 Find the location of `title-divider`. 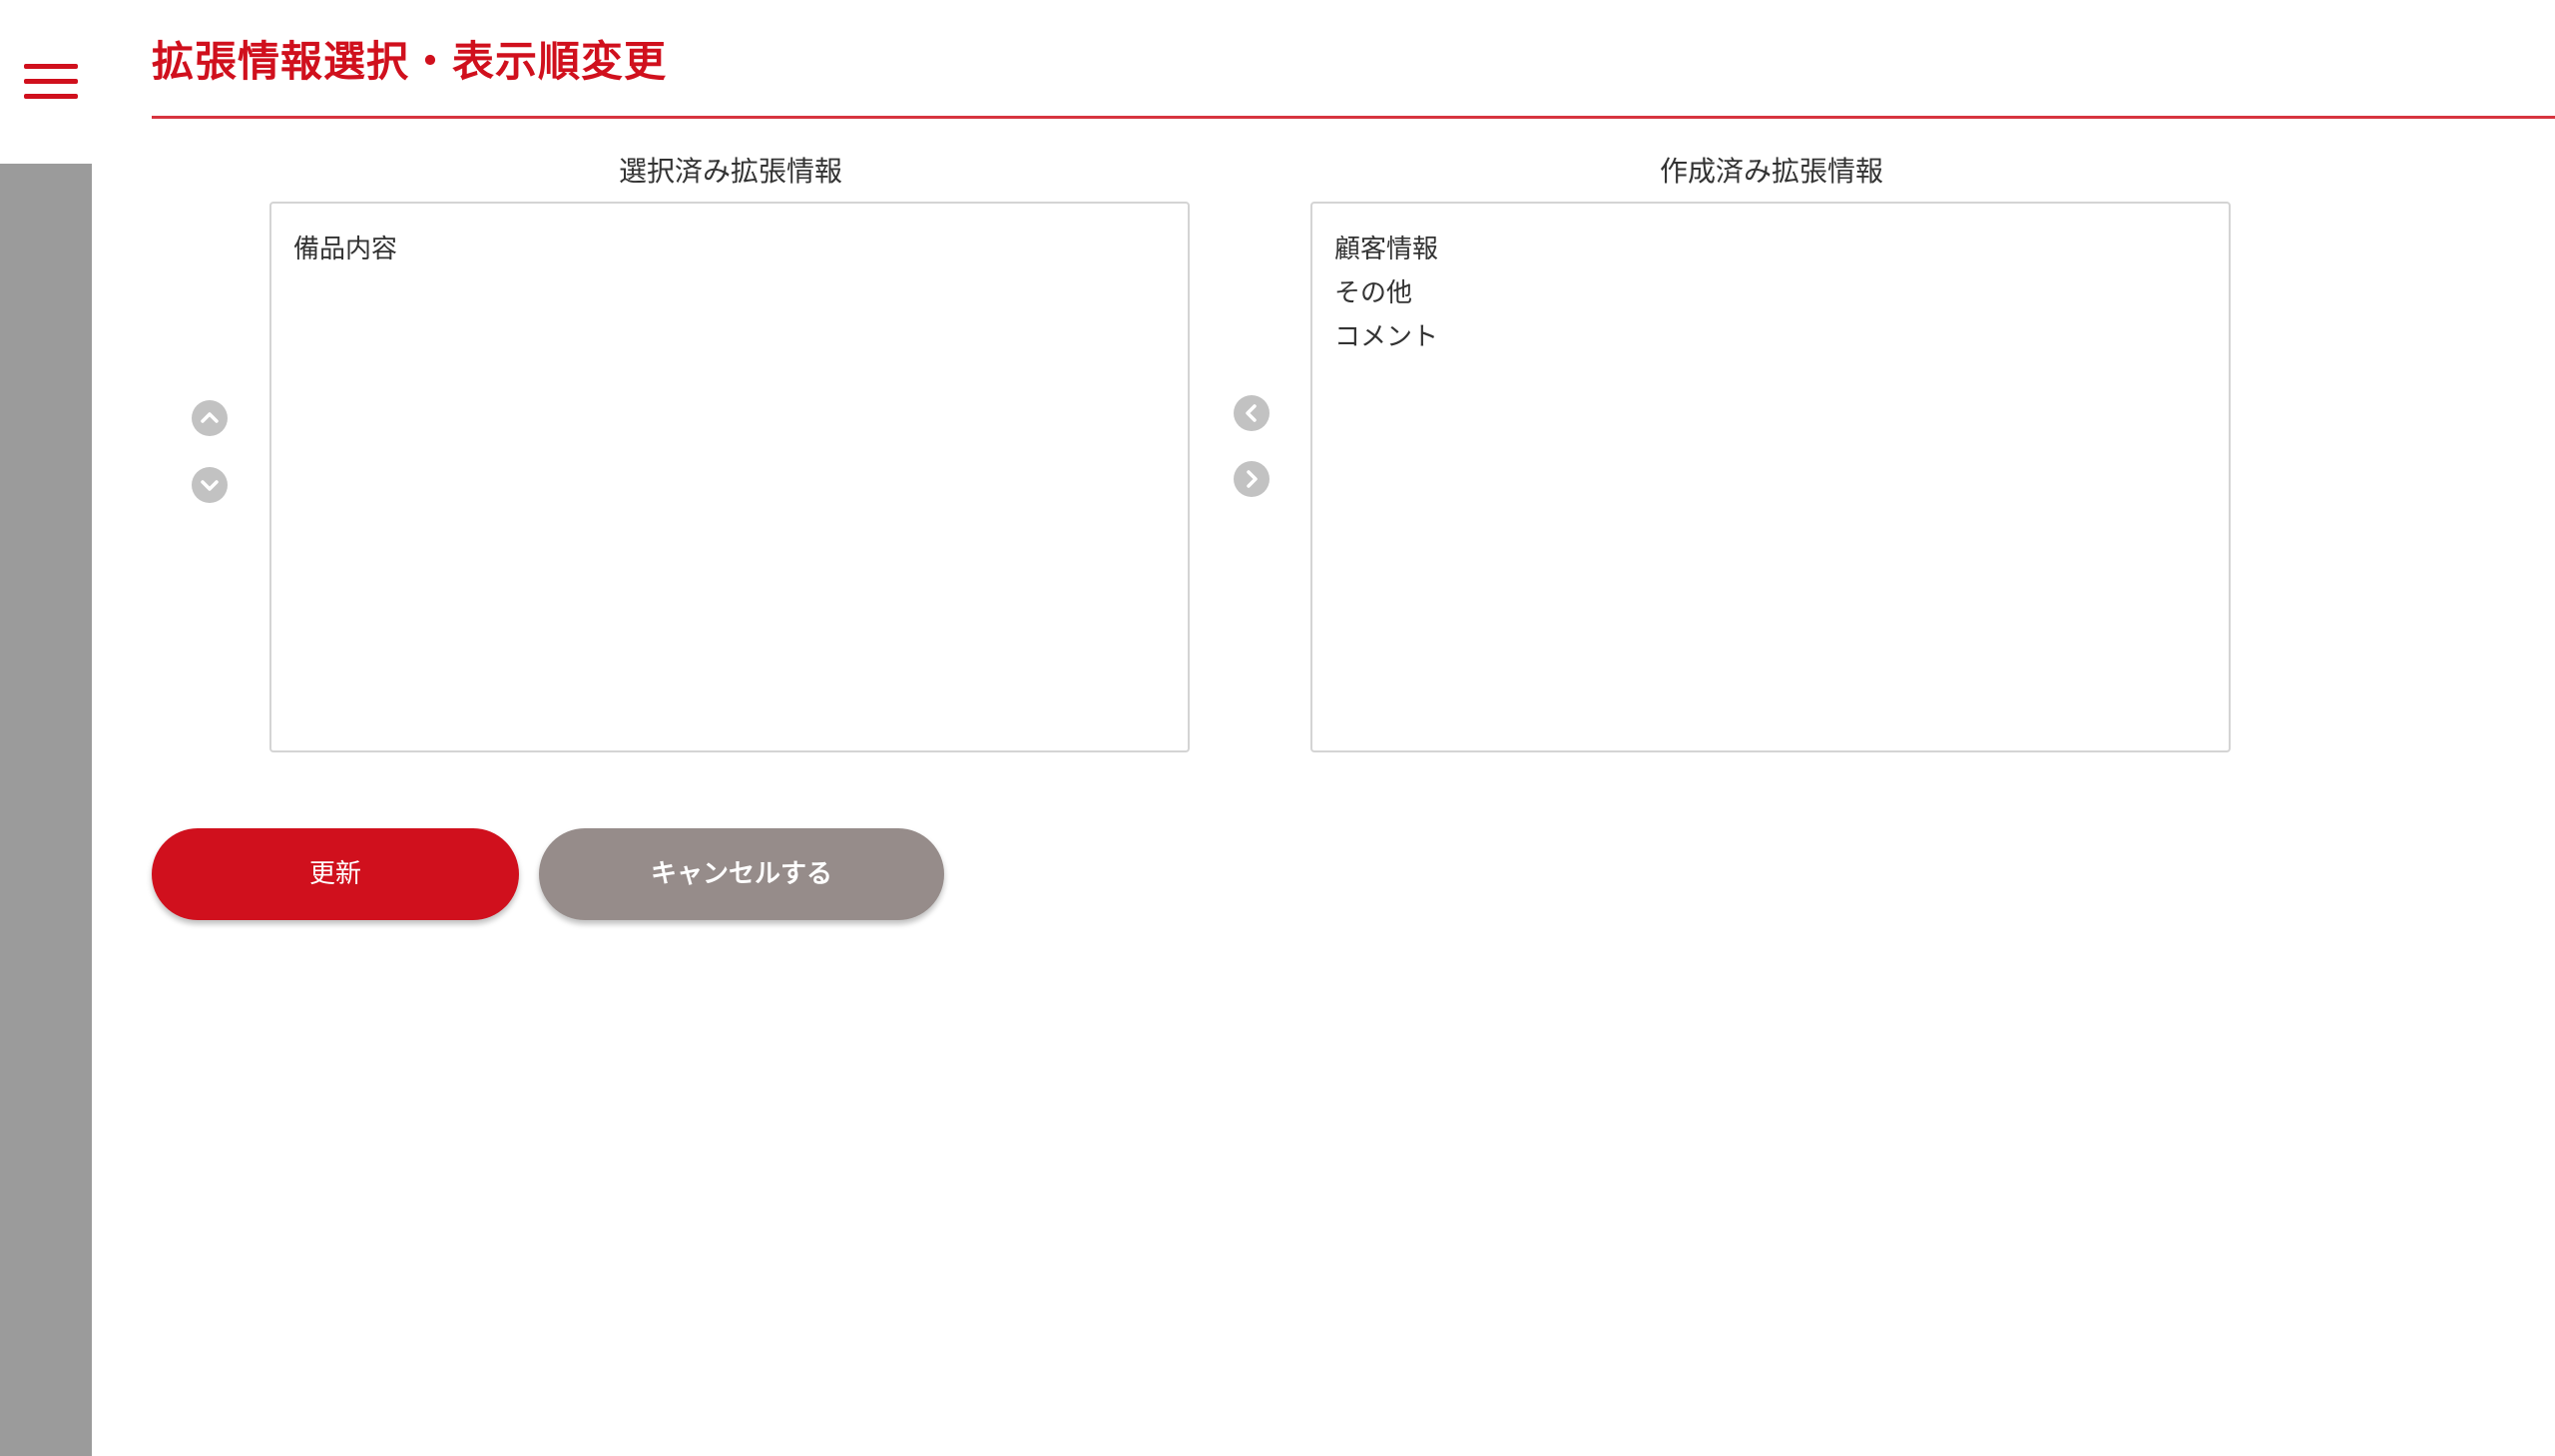

title-divider is located at coordinates (1353, 117).